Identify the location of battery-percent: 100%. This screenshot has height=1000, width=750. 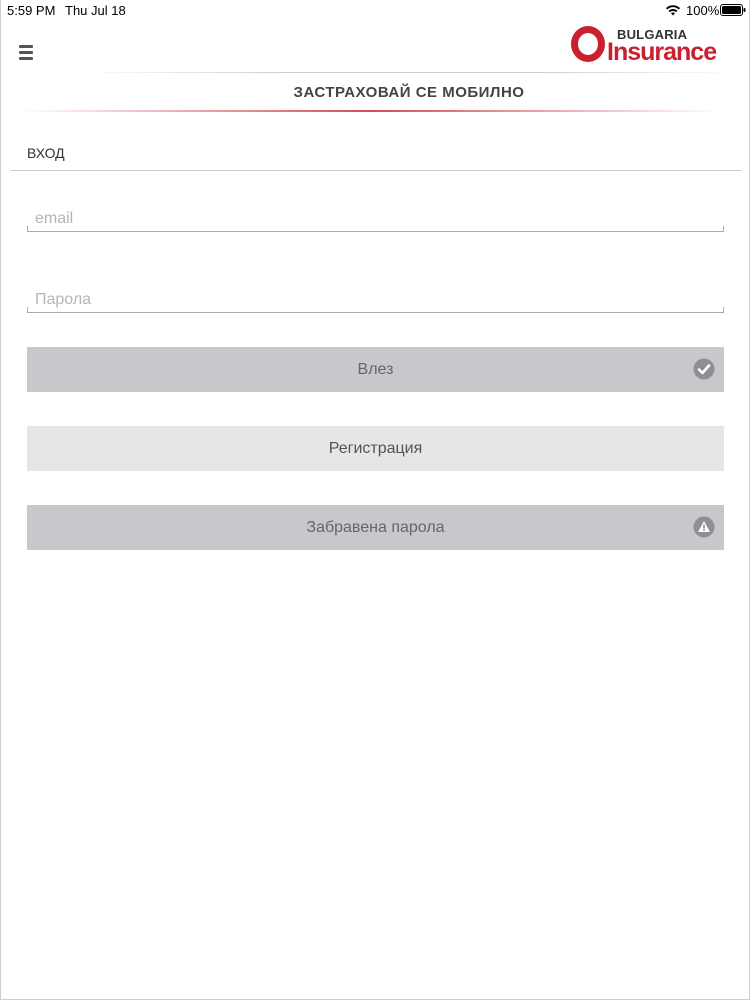
(703, 10).